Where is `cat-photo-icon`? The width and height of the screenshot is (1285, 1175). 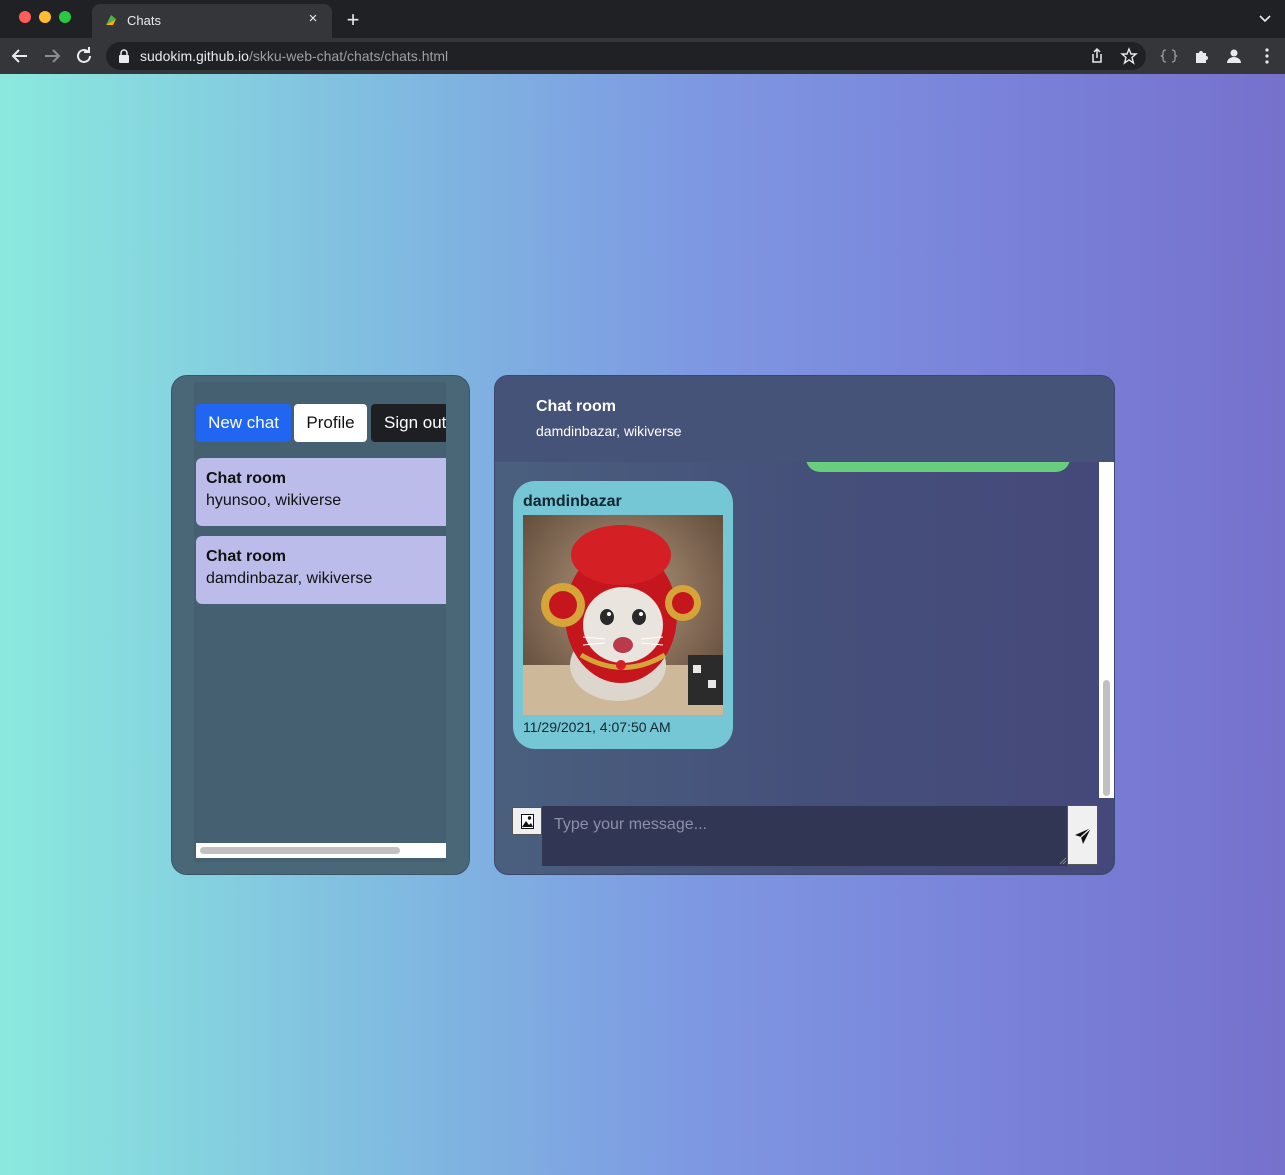 cat-photo-icon is located at coordinates (623, 615).